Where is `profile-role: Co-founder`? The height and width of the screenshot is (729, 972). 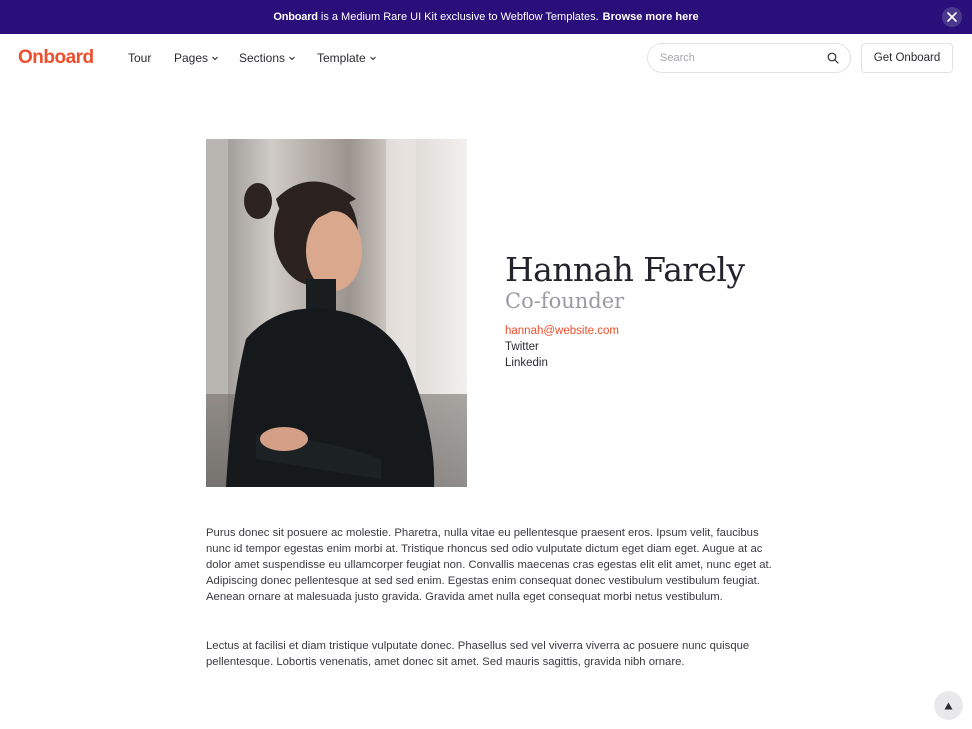 profile-role: Co-founder is located at coordinates (565, 301).